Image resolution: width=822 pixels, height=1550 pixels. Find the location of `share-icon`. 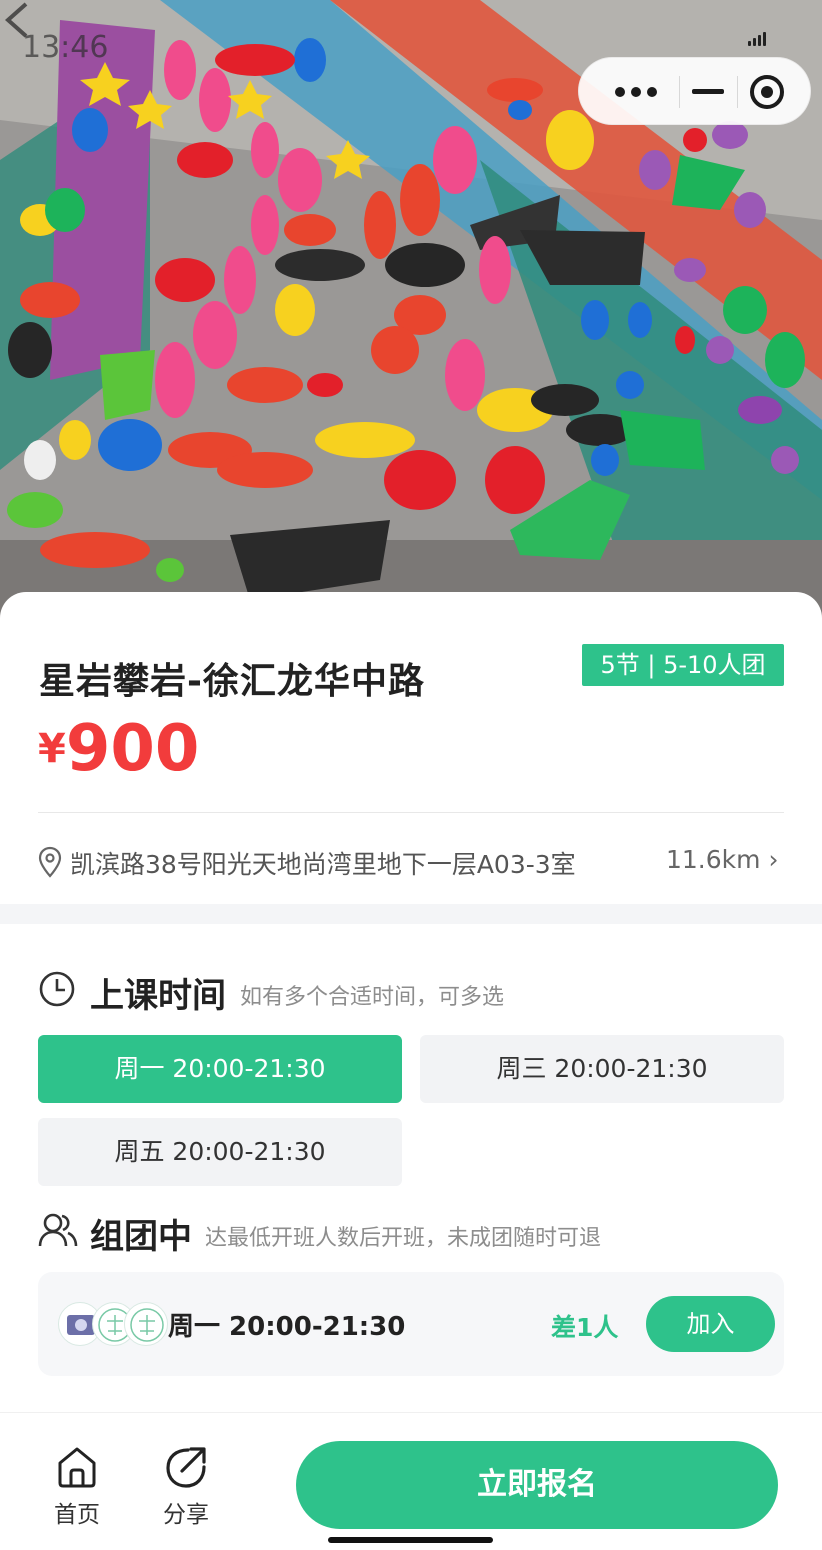

share-icon is located at coordinates (186, 1467).